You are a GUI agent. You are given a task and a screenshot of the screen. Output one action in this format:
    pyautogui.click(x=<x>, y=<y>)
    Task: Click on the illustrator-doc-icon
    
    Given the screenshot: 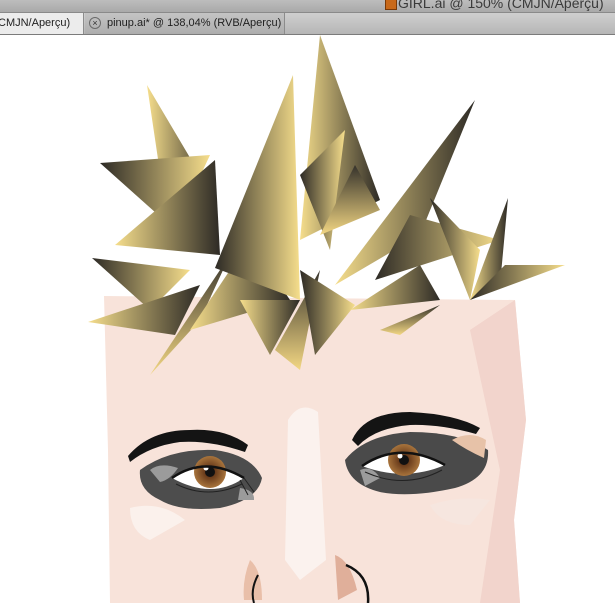 What is the action you would take?
    pyautogui.click(x=391, y=5)
    